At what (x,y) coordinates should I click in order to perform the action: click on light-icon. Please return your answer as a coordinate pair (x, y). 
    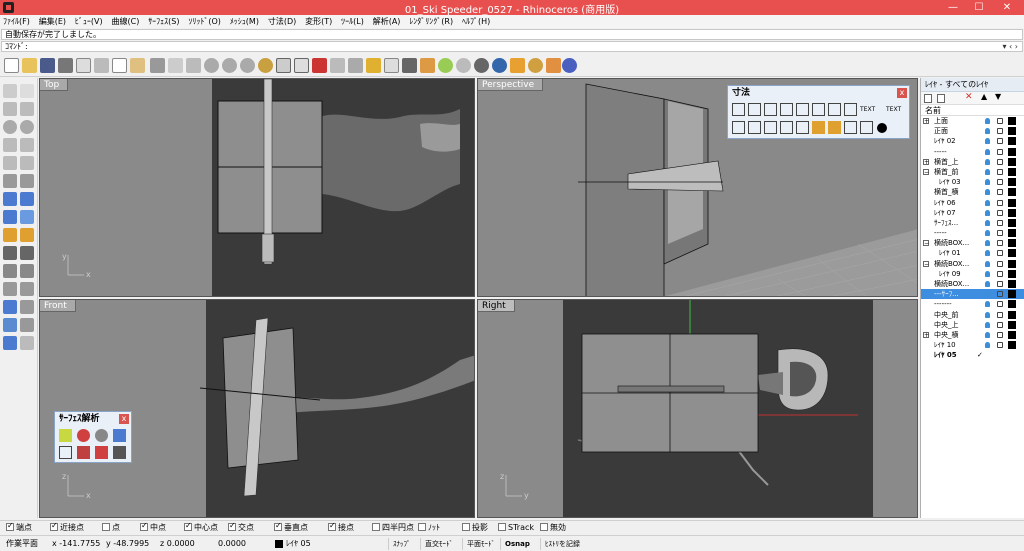
    Looking at the image, I should click on (373, 65).